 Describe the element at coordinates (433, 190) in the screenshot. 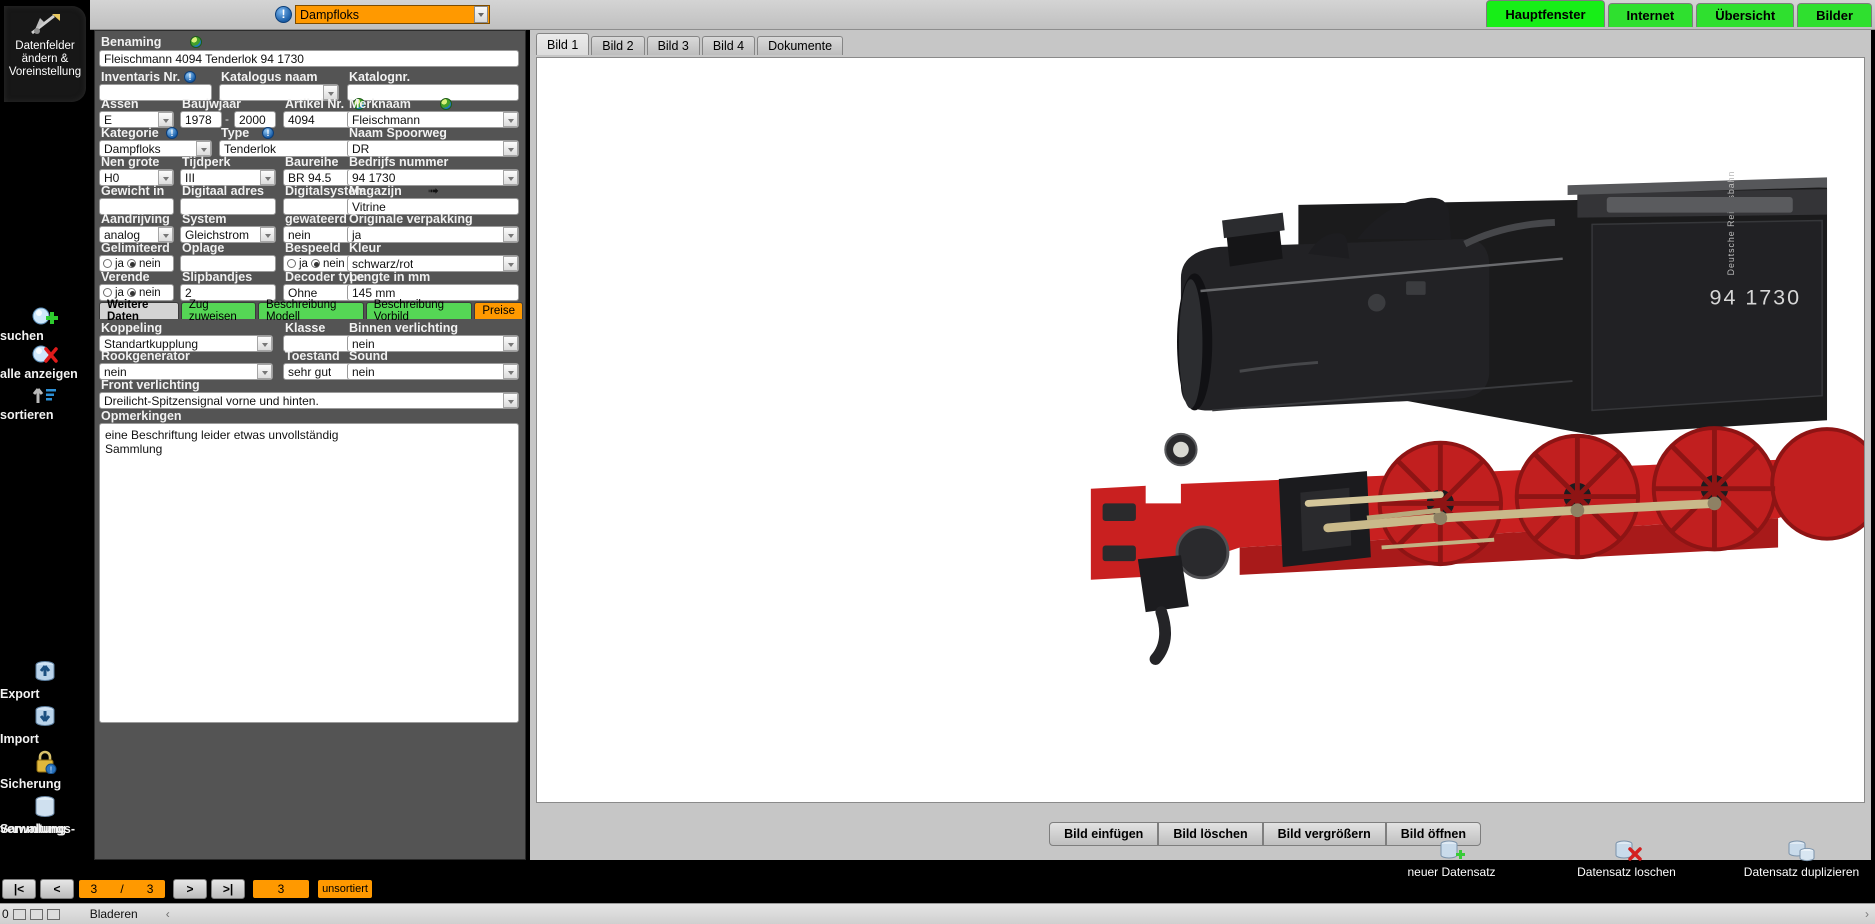

I see `arrow-icon: ➟` at that location.